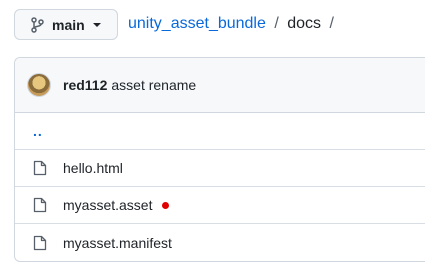 The width and height of the screenshot is (425, 279). I want to click on avatar, so click(39, 85).